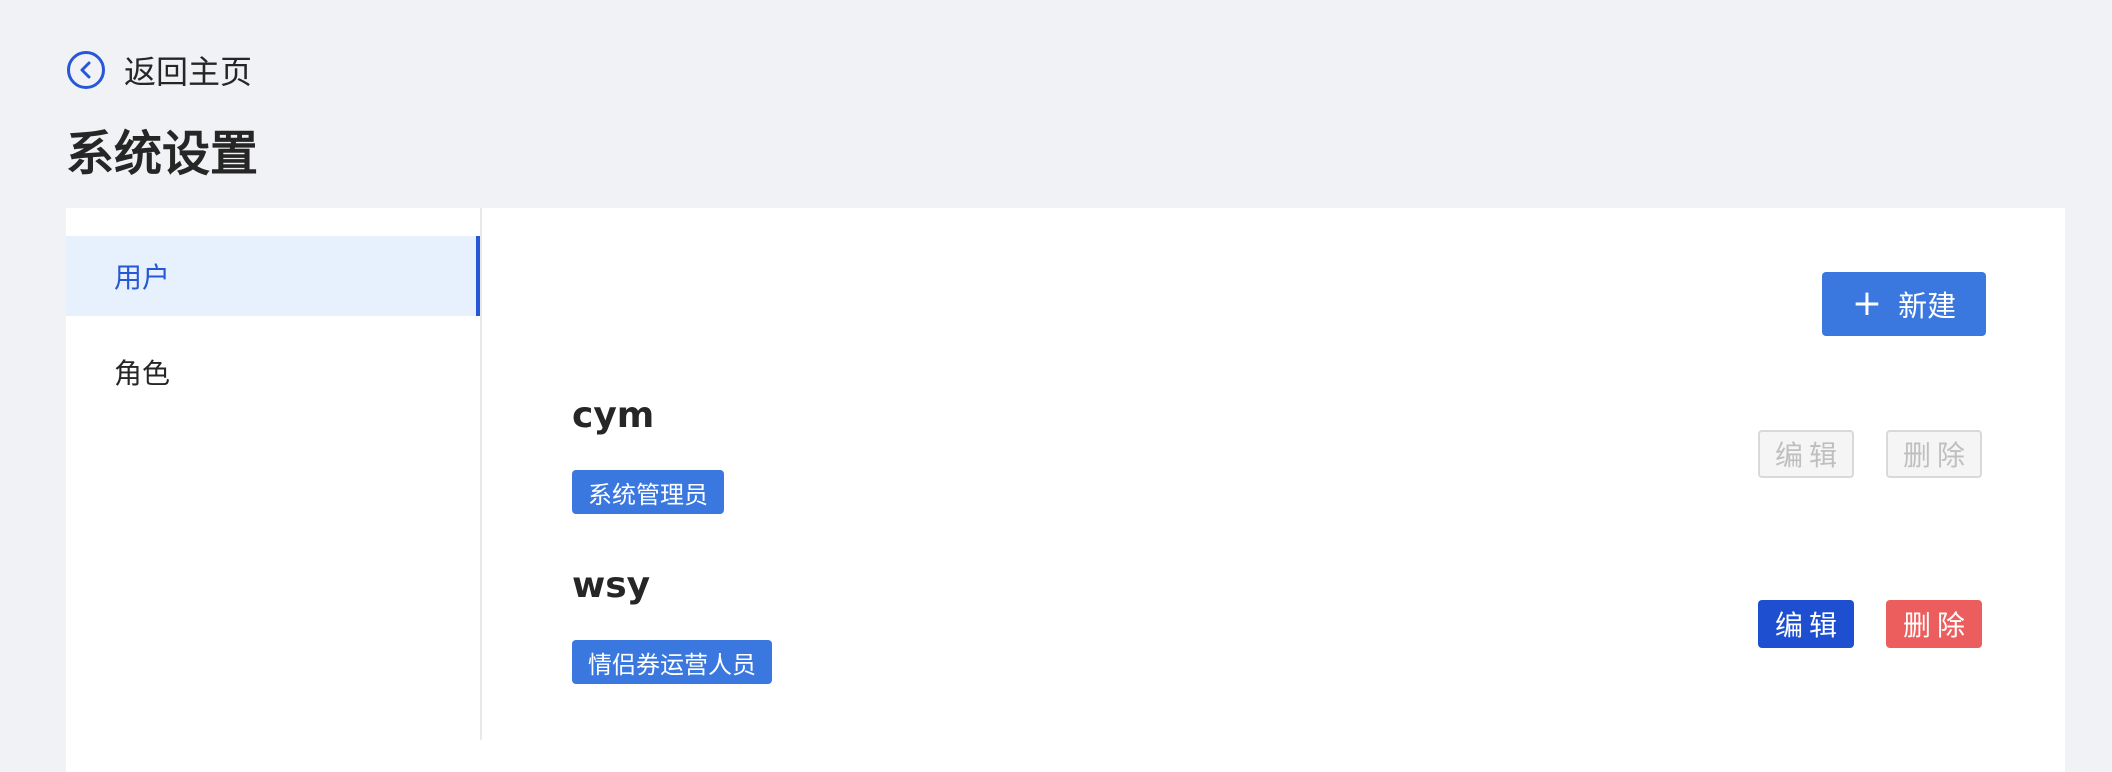 This screenshot has height=772, width=2112. I want to click on new-user-button: + 新建, so click(1904, 304).